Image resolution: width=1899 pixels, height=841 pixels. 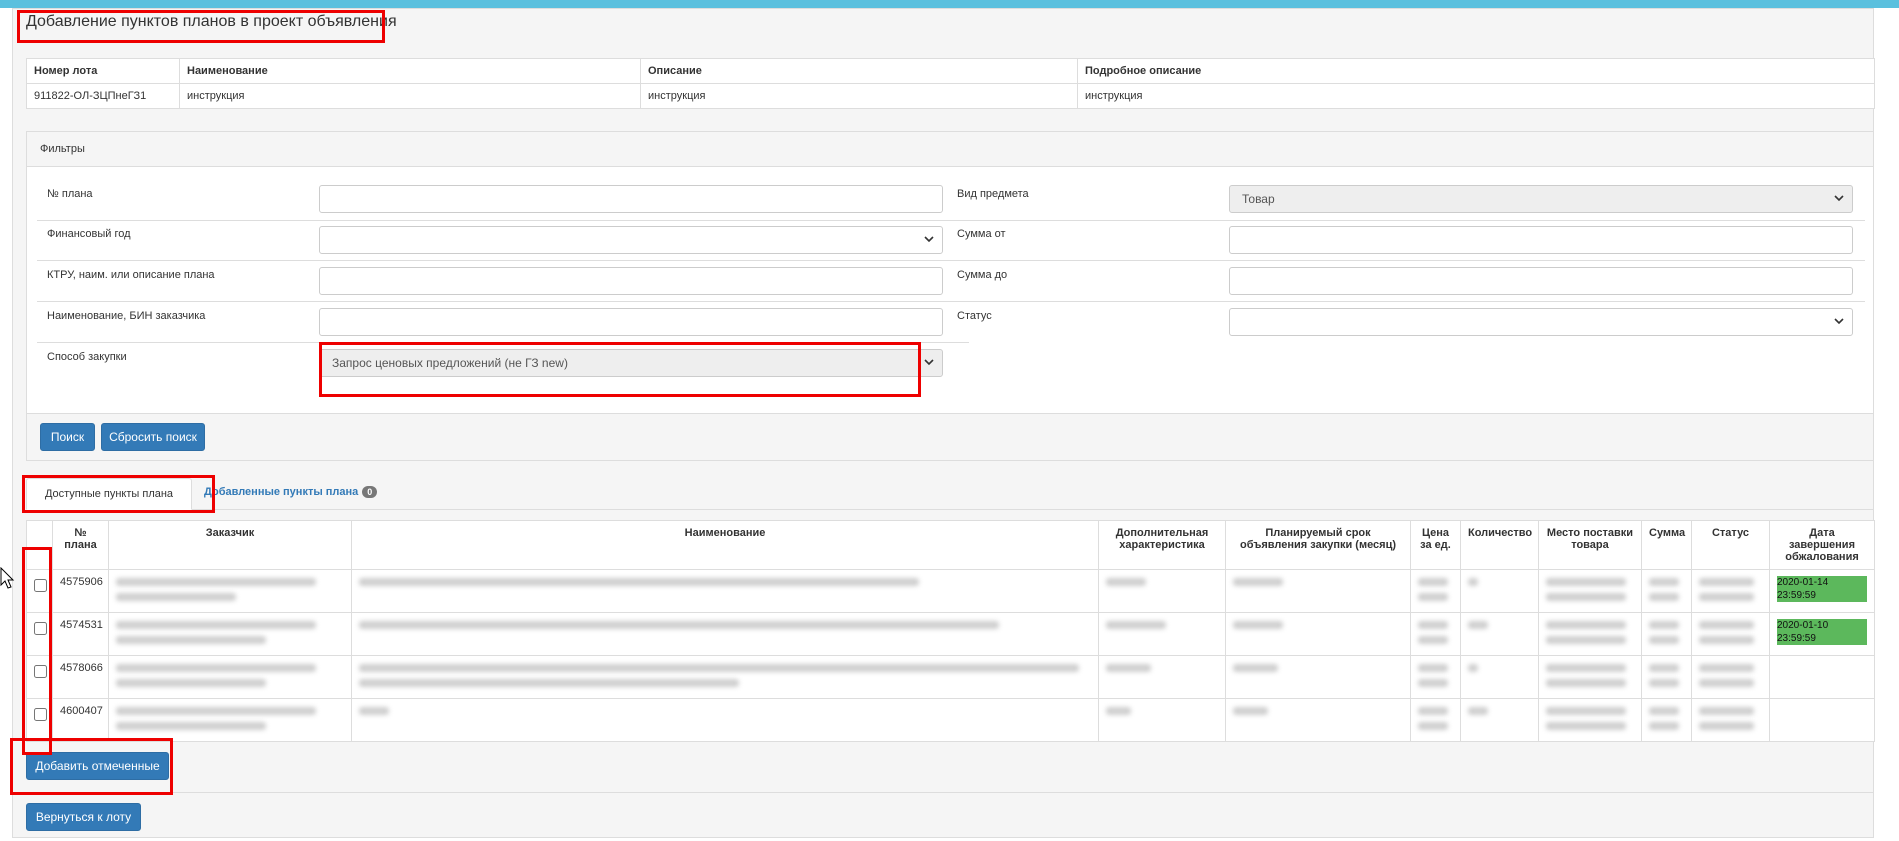 I want to click on filters-title: Фильтры, so click(x=950, y=149).